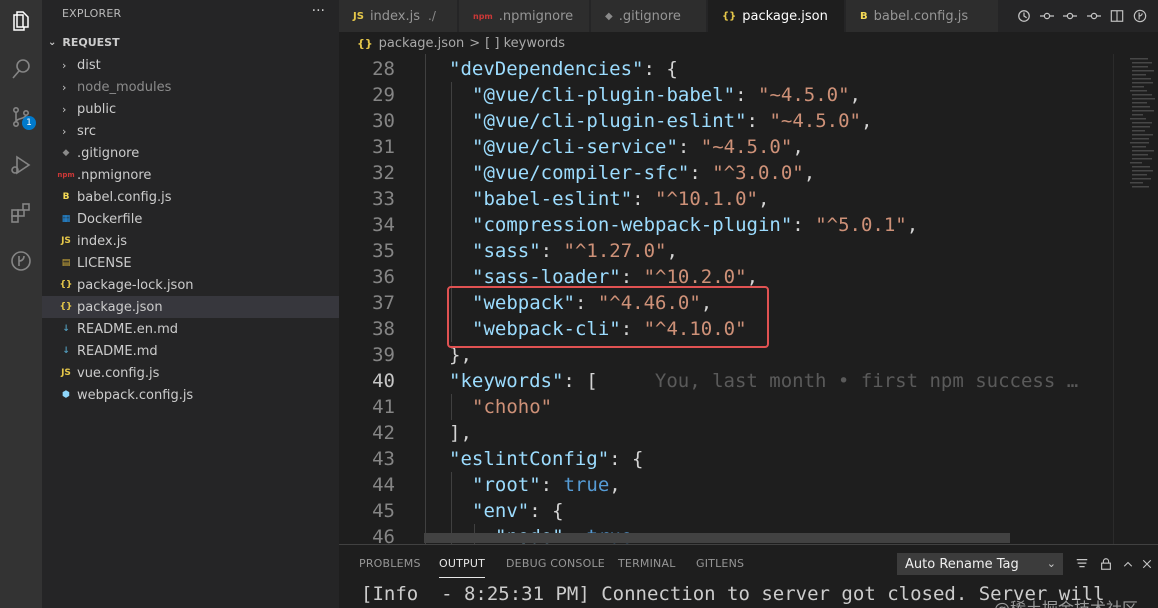 Image resolution: width=1158 pixels, height=608 pixels. What do you see at coordinates (383, 433) in the screenshot?
I see `line-number: 42` at bounding box center [383, 433].